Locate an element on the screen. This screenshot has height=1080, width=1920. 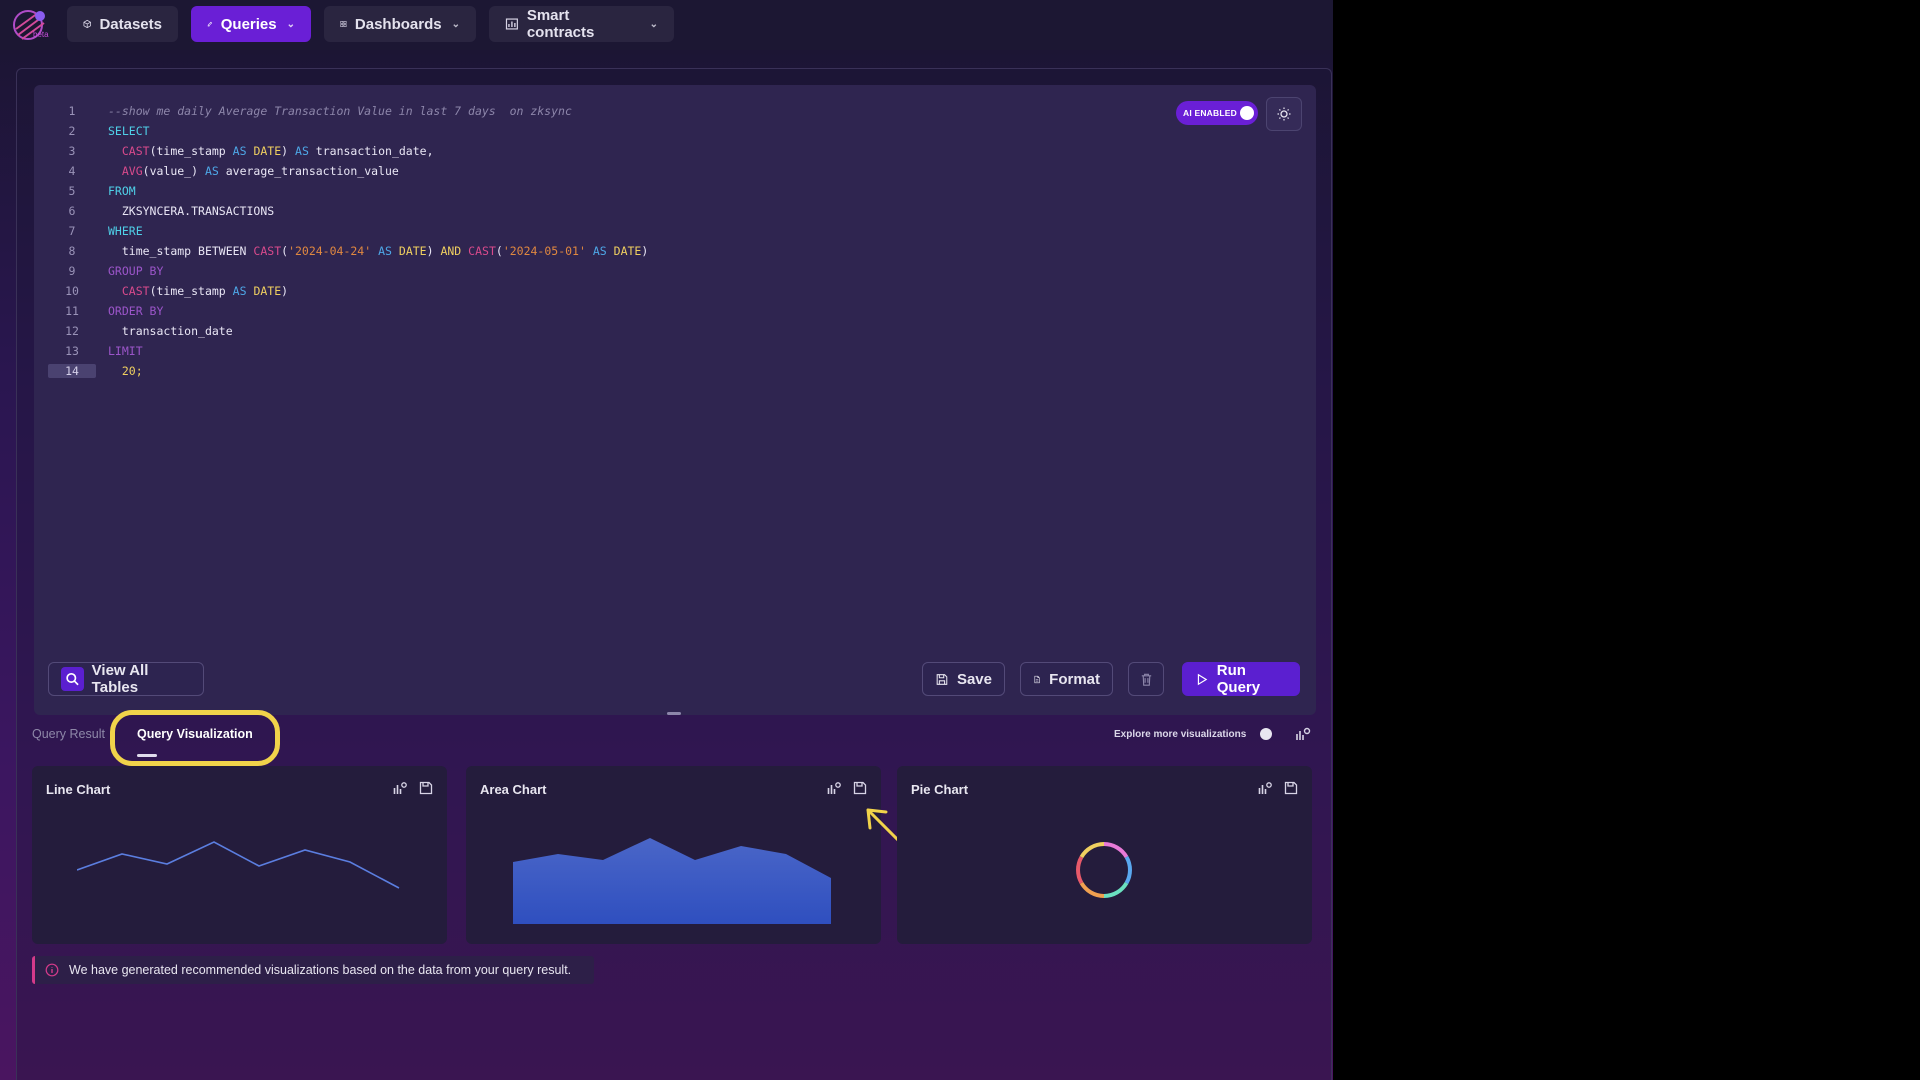
delete-button is located at coordinates (1146, 679).